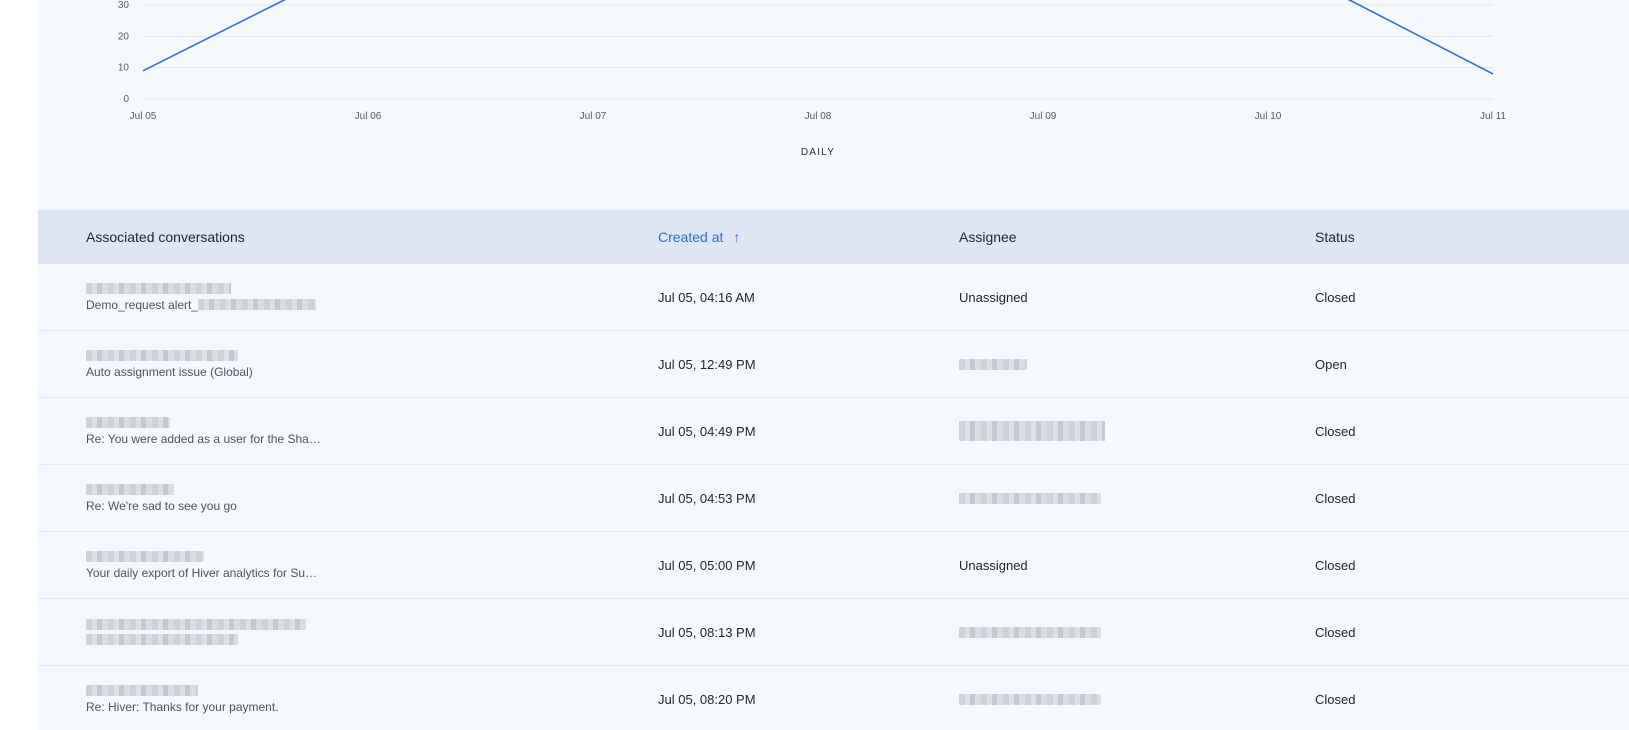 This screenshot has height=730, width=1629. What do you see at coordinates (706, 297) in the screenshot?
I see `created-at-cell: Jul 05, 04:16 AM` at bounding box center [706, 297].